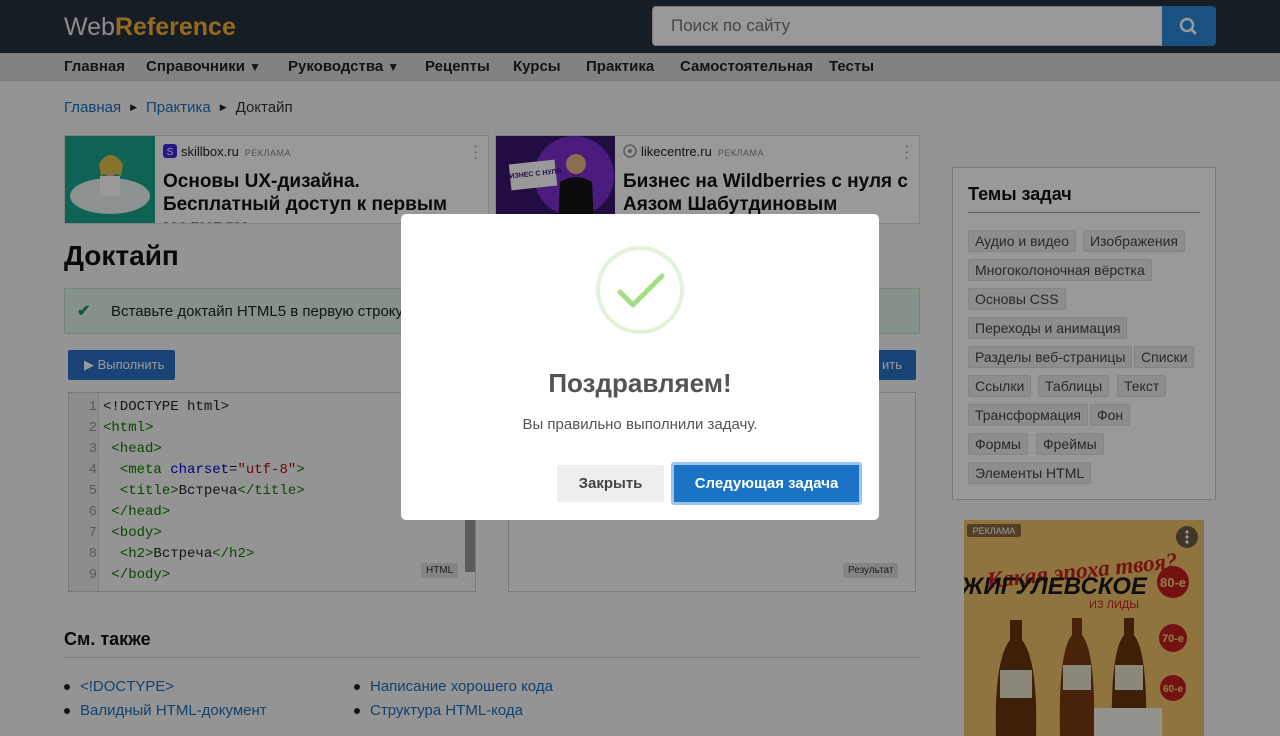 This screenshot has width=1280, height=736. I want to click on check-icon, so click(641, 290).